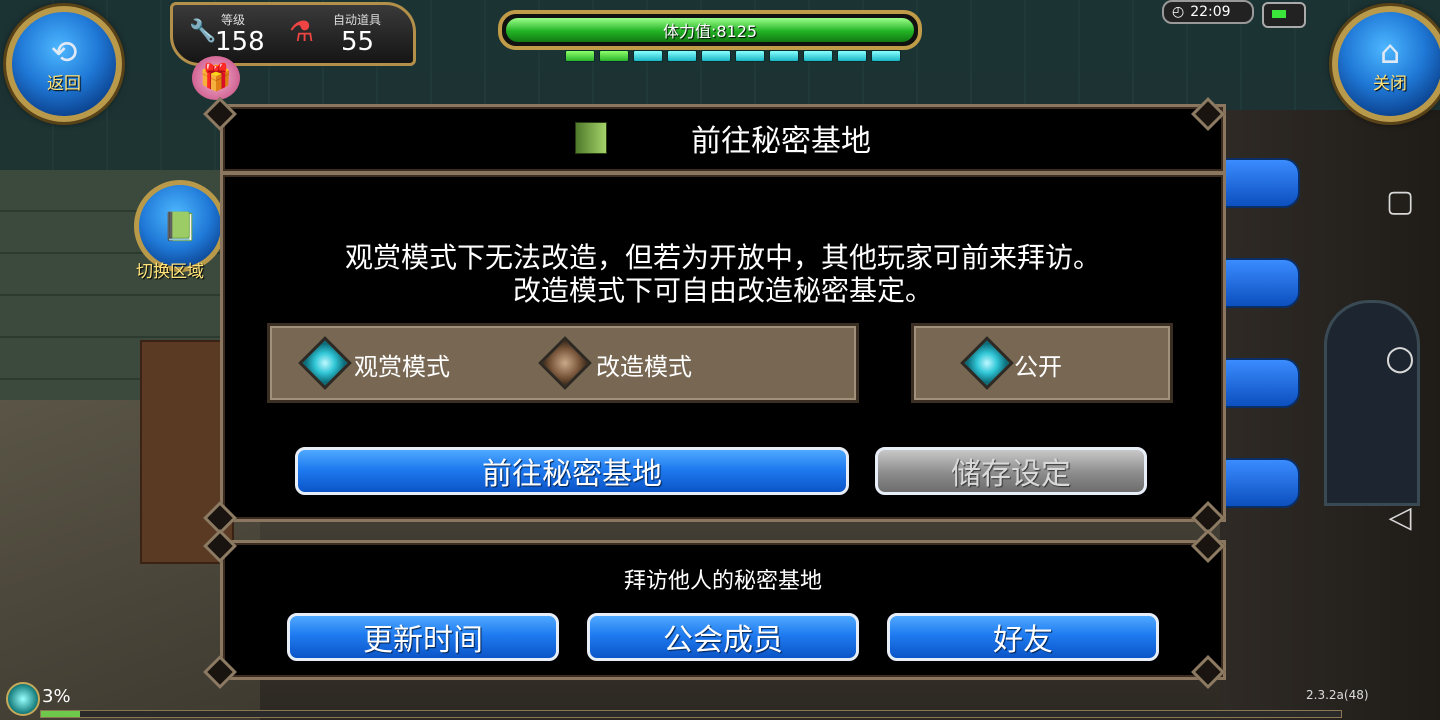 The height and width of the screenshot is (720, 1440). Describe the element at coordinates (1390, 83) in the screenshot. I see `close-label: 关闭` at that location.